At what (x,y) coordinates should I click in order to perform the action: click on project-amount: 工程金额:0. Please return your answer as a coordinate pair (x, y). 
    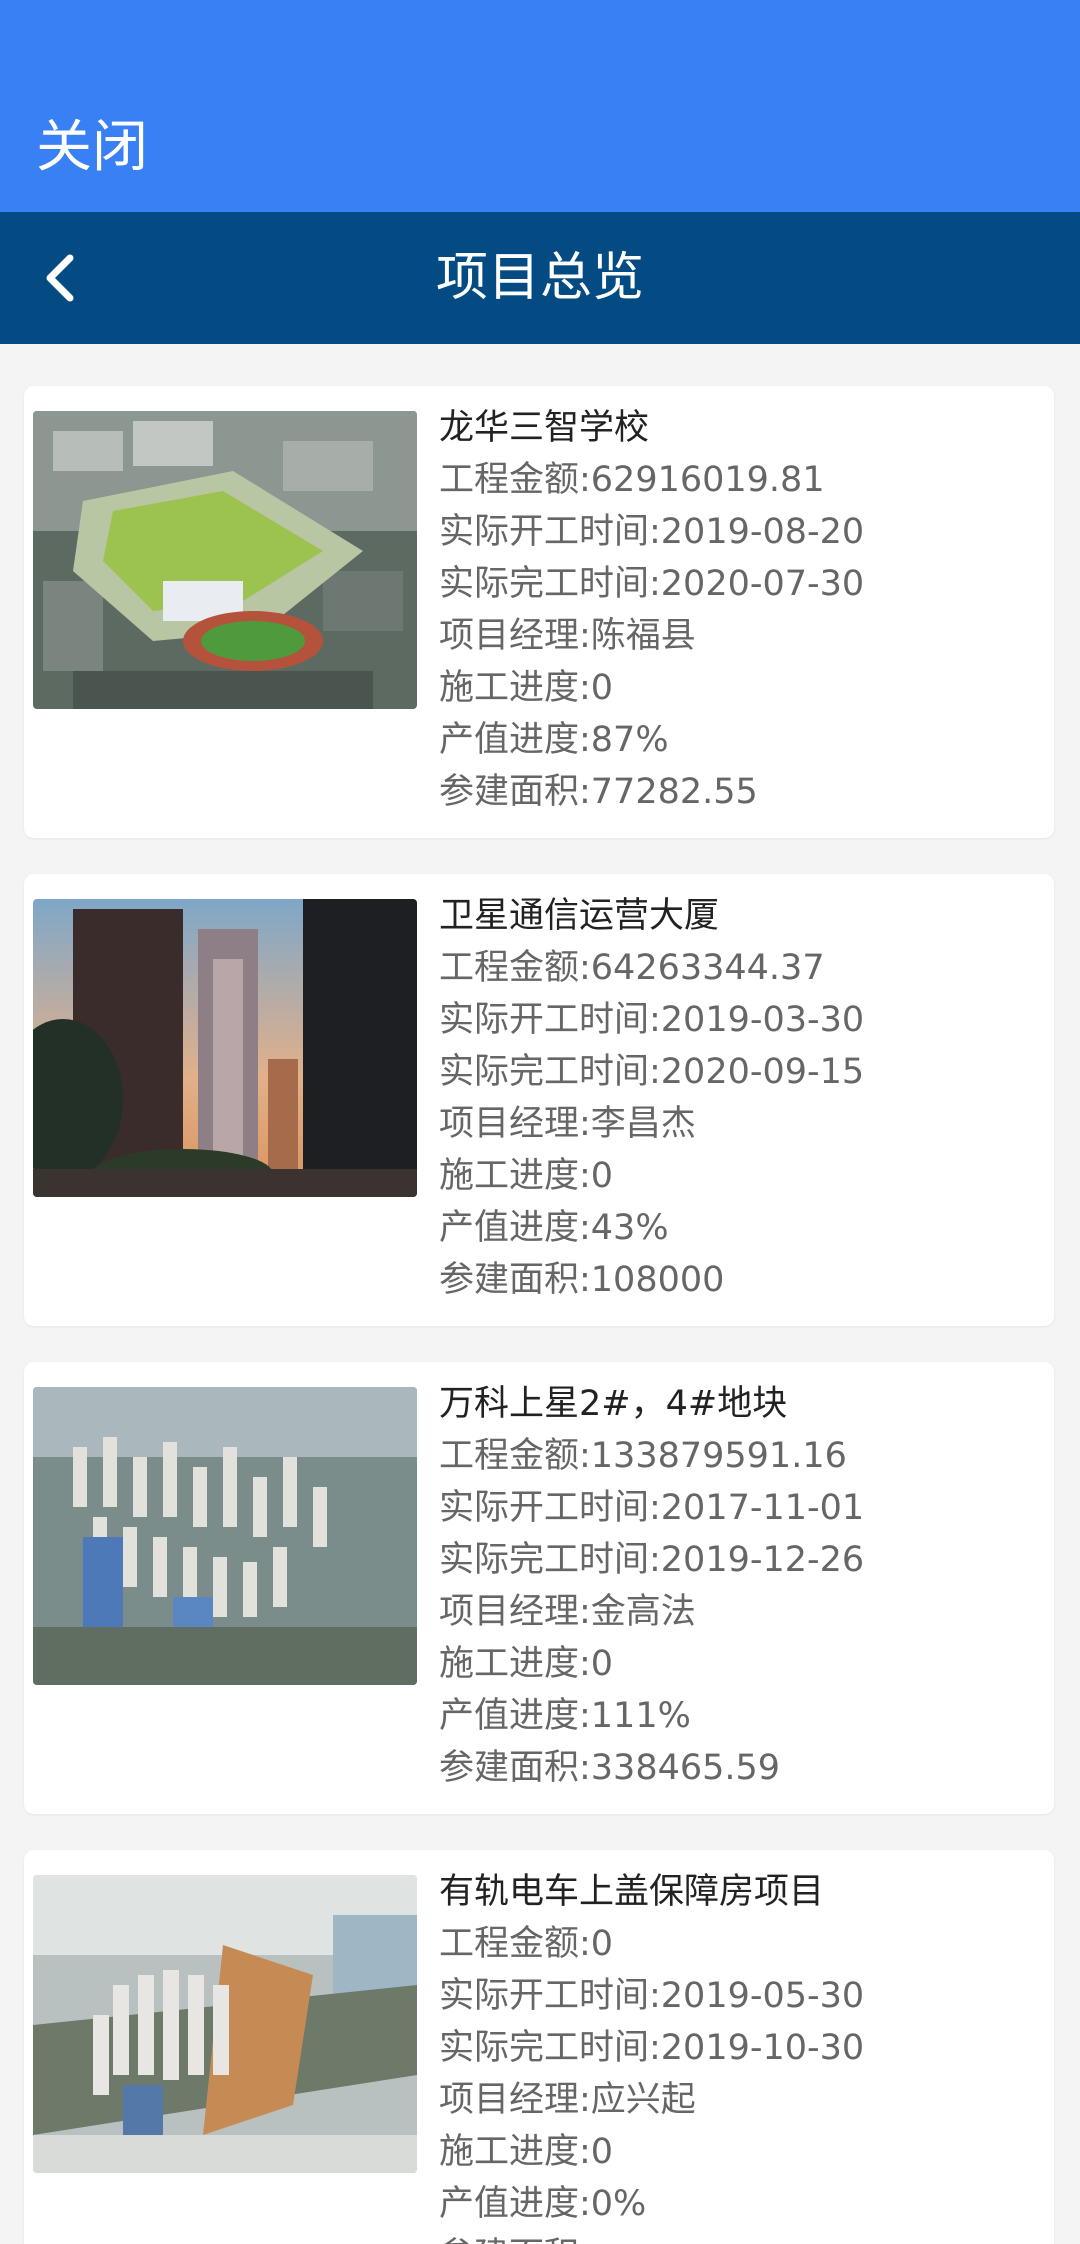
    Looking at the image, I should click on (526, 1944).